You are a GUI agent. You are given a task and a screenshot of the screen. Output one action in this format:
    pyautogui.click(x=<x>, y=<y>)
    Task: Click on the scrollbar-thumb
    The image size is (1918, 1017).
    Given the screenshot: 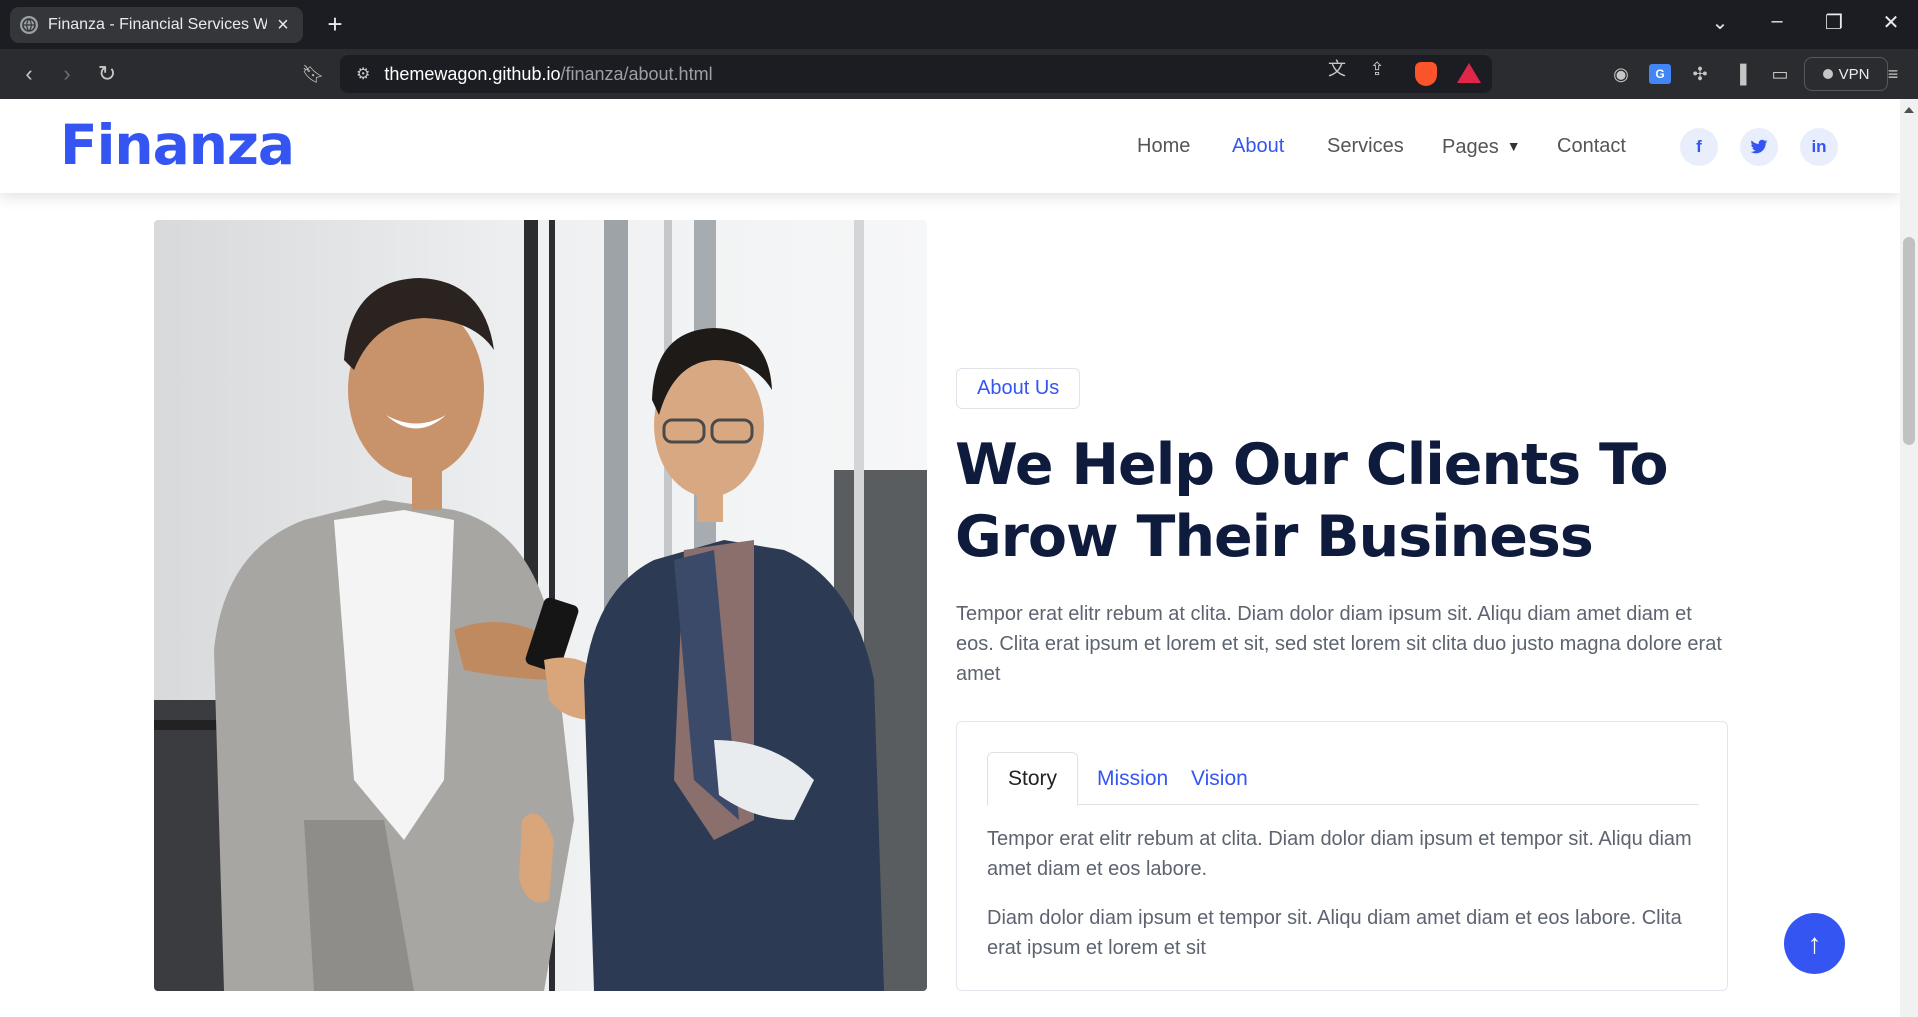 What is the action you would take?
    pyautogui.click(x=1909, y=341)
    